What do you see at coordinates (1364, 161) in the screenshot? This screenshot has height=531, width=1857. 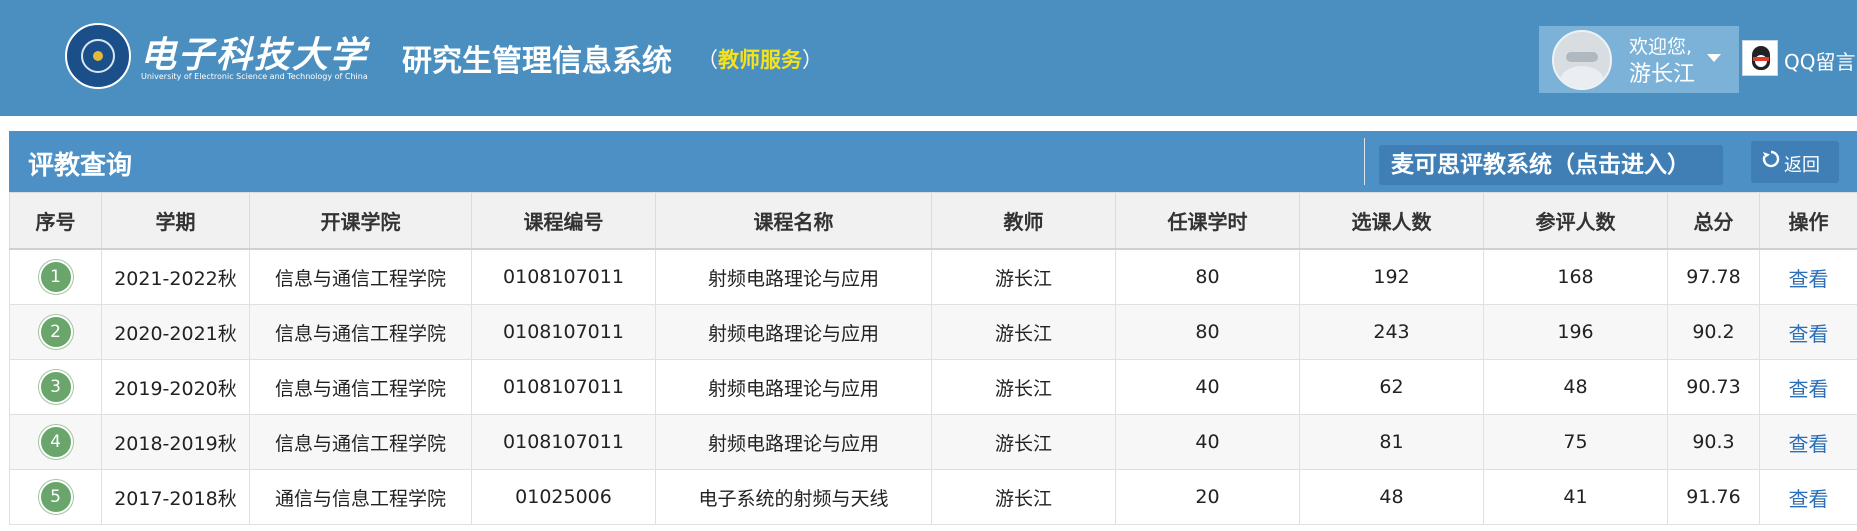 I see `divider` at bounding box center [1364, 161].